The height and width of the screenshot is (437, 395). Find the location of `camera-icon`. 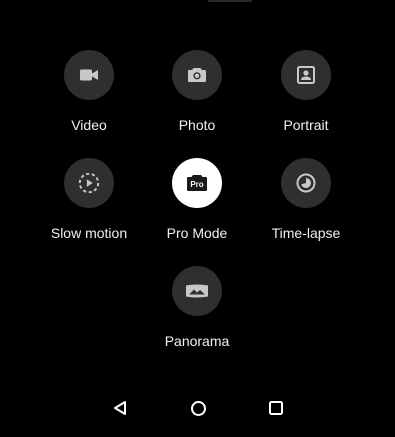

camera-icon is located at coordinates (197, 75).